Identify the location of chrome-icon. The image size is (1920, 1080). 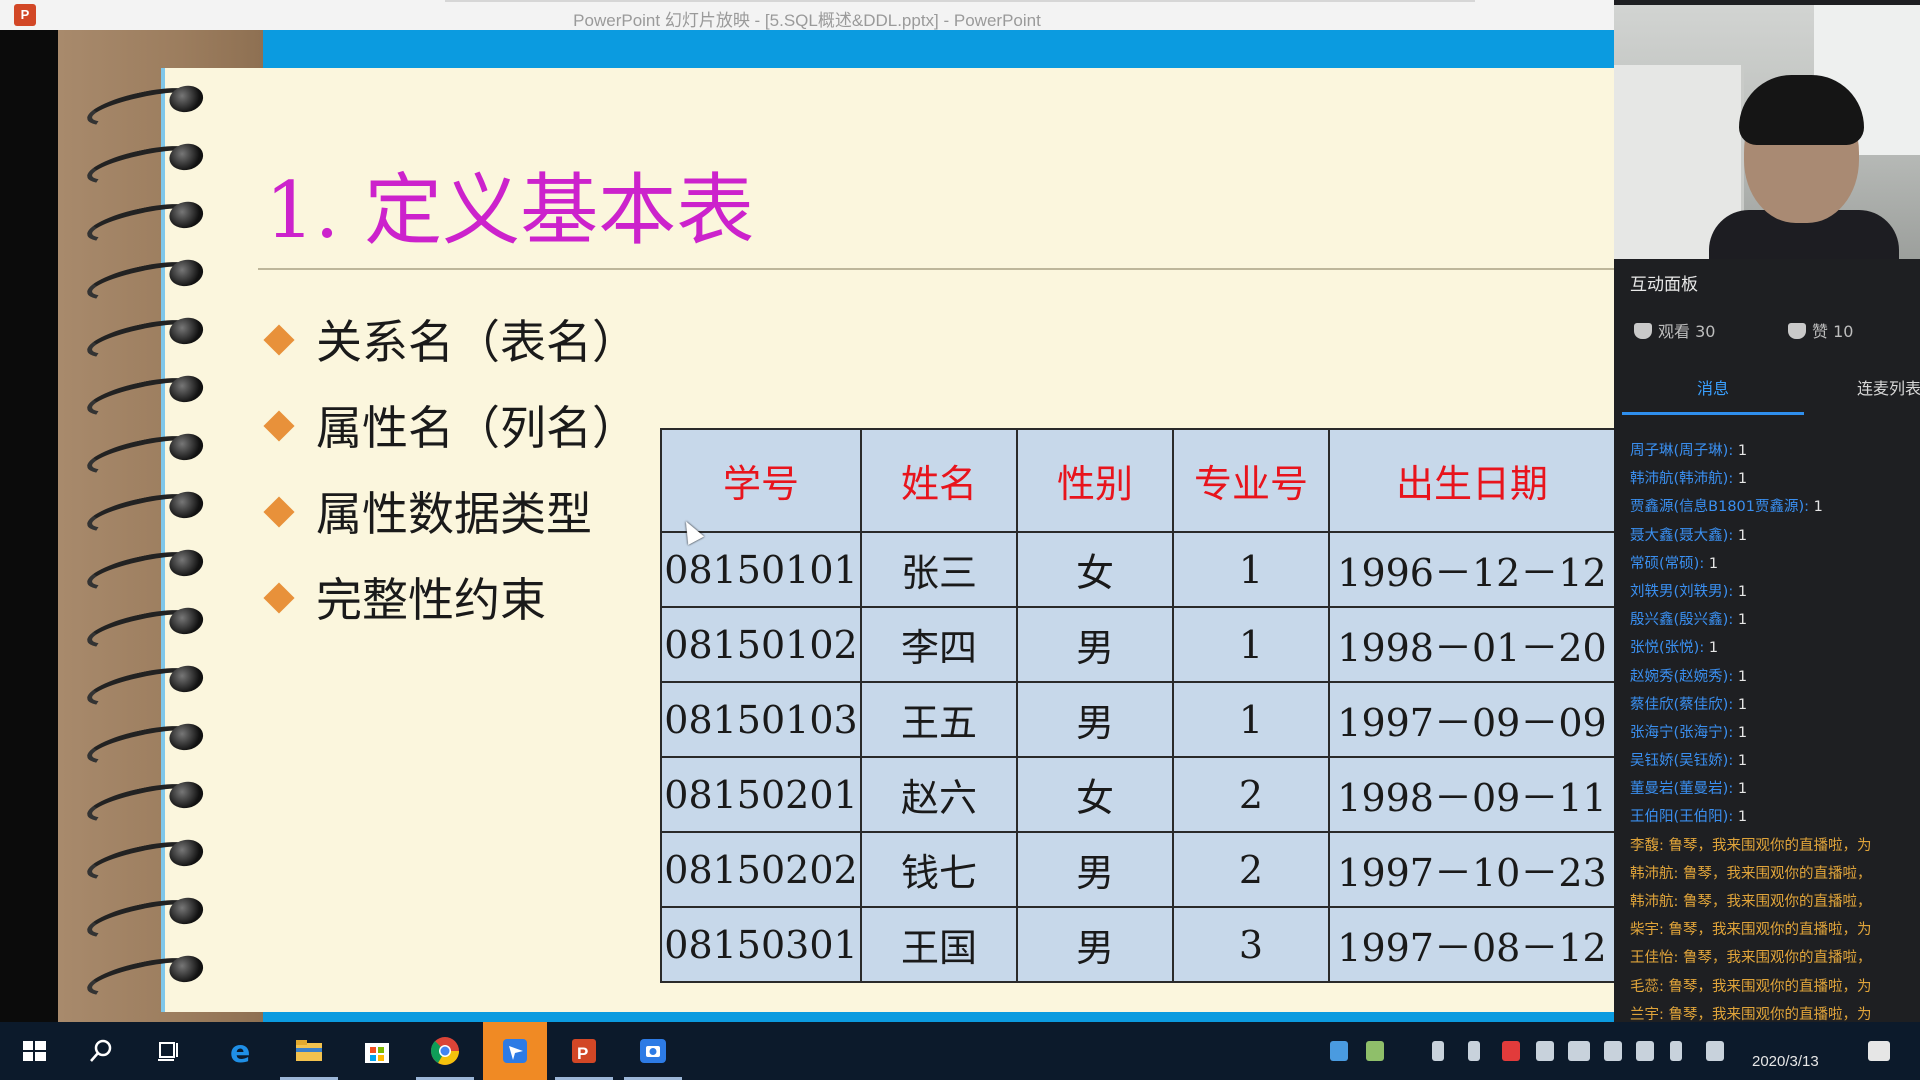
(445, 1051).